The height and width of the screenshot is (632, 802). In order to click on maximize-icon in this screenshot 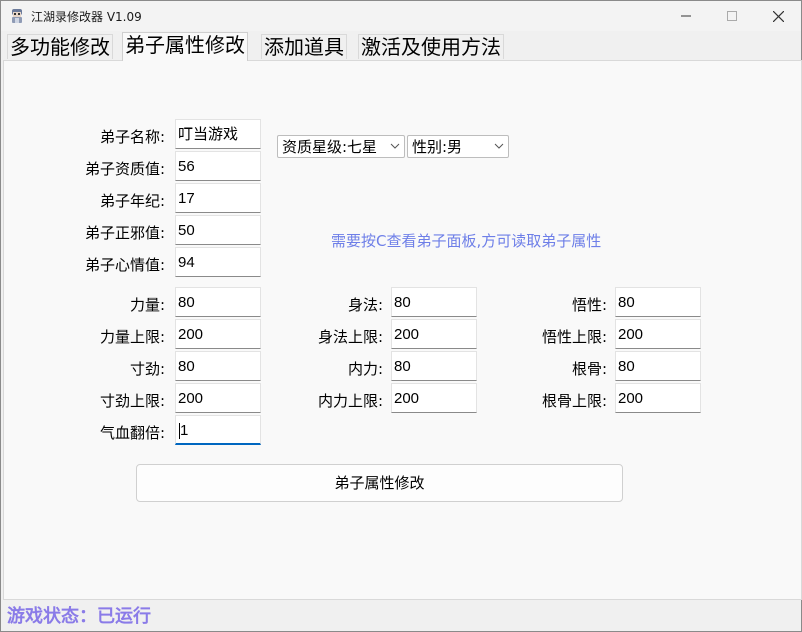, I will do `click(732, 16)`.